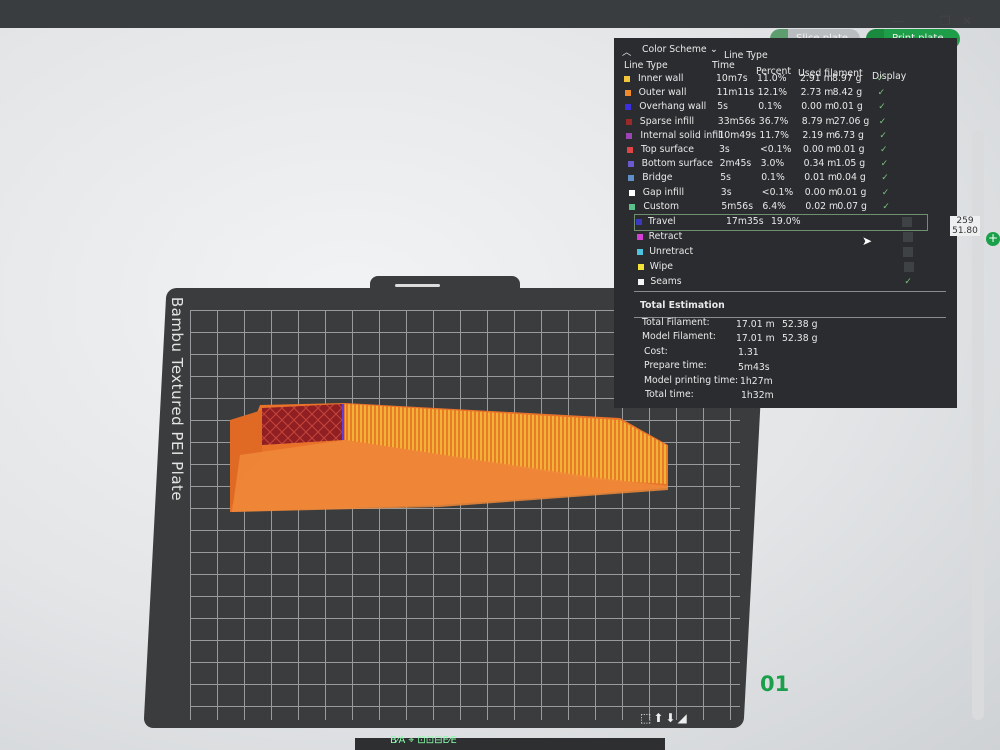 This screenshot has height=750, width=1000. I want to click on color-scheme-label: Color Scheme, so click(674, 49).